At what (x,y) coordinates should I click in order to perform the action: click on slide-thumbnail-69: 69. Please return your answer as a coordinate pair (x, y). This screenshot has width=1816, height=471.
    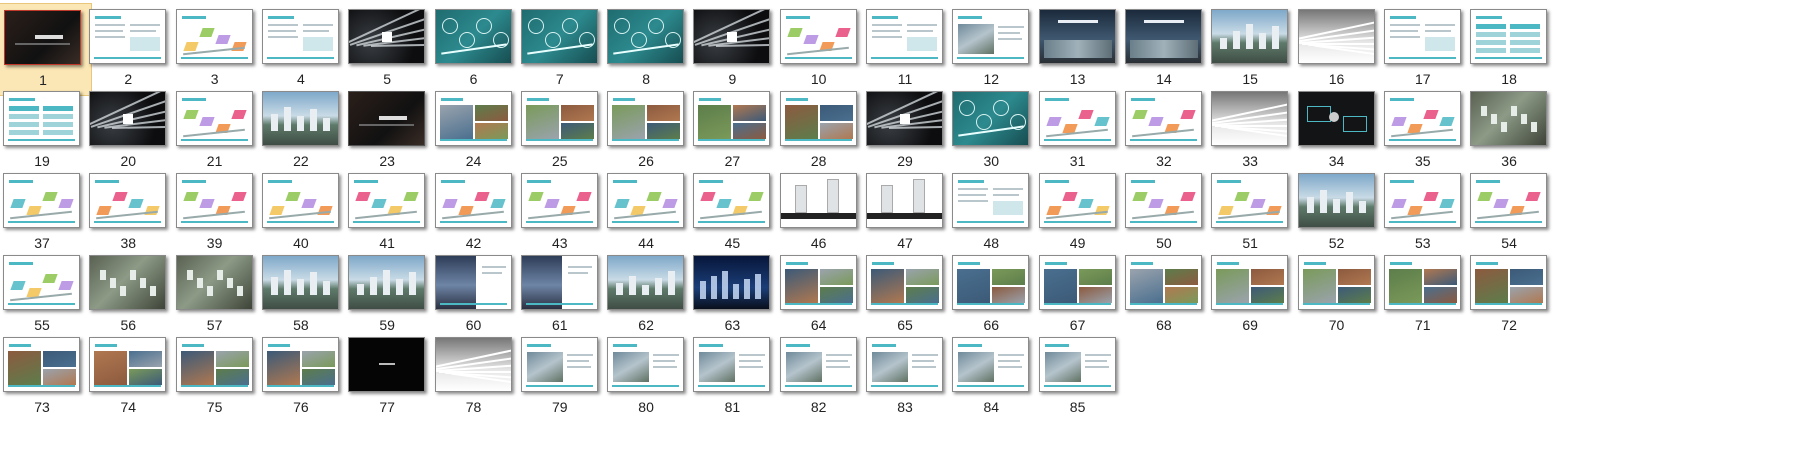
    Looking at the image, I should click on (1250, 295).